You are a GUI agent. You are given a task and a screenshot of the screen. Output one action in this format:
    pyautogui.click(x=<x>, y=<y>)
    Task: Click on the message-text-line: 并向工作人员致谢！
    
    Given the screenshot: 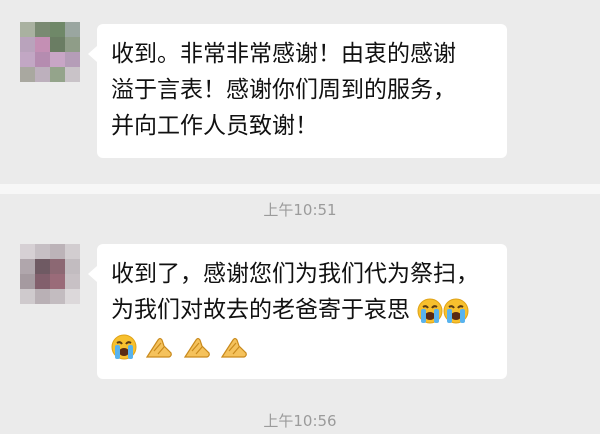 What is the action you would take?
    pyautogui.click(x=214, y=126)
    